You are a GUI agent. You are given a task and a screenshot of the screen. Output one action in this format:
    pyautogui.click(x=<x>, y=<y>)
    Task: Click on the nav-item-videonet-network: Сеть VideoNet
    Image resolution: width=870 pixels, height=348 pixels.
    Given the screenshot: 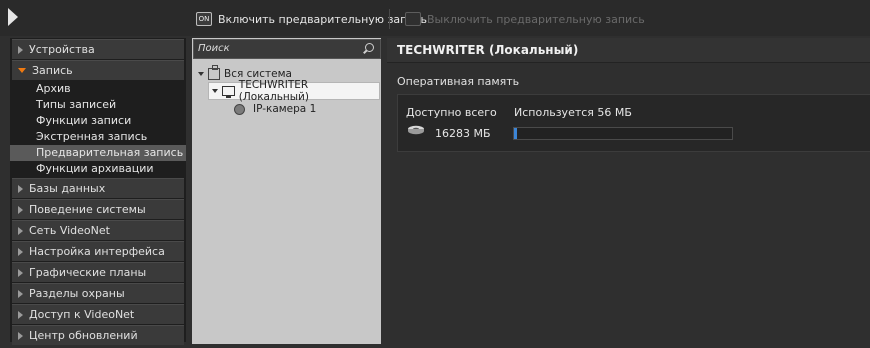 What is the action you would take?
    pyautogui.click(x=98, y=230)
    